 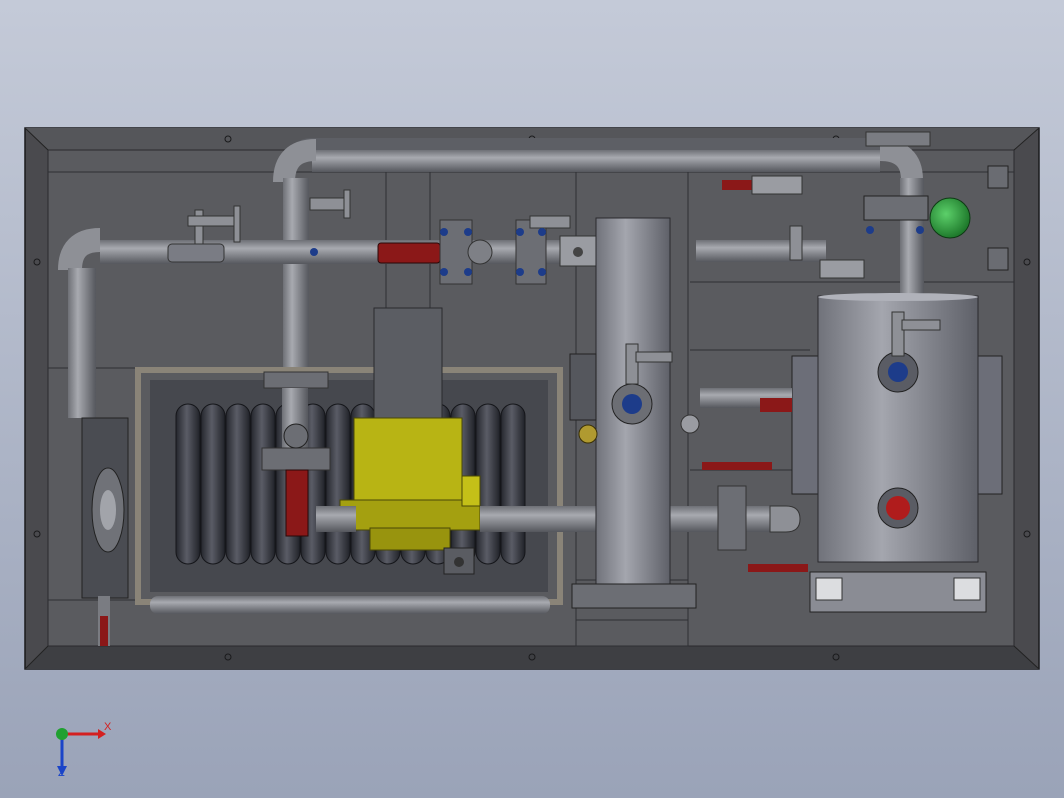 I want to click on triad-z-label: Z, so click(x=61, y=773).